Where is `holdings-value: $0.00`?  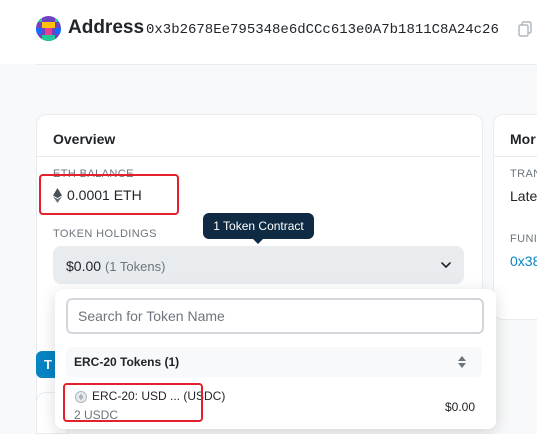 holdings-value: $0.00 is located at coordinates (84, 266).